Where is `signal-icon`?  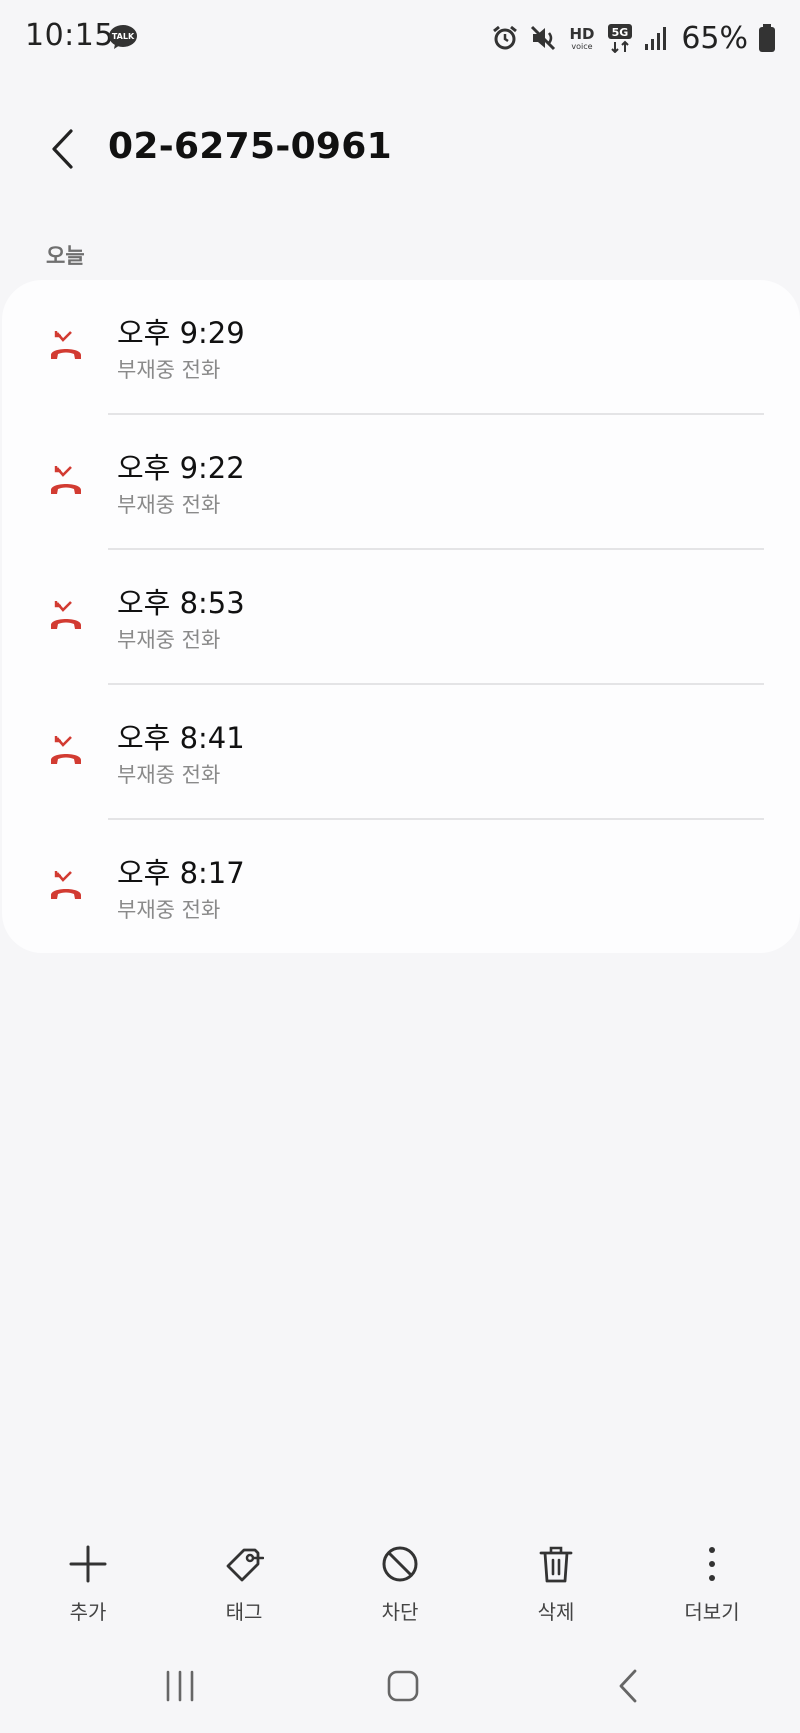
signal-icon is located at coordinates (656, 38).